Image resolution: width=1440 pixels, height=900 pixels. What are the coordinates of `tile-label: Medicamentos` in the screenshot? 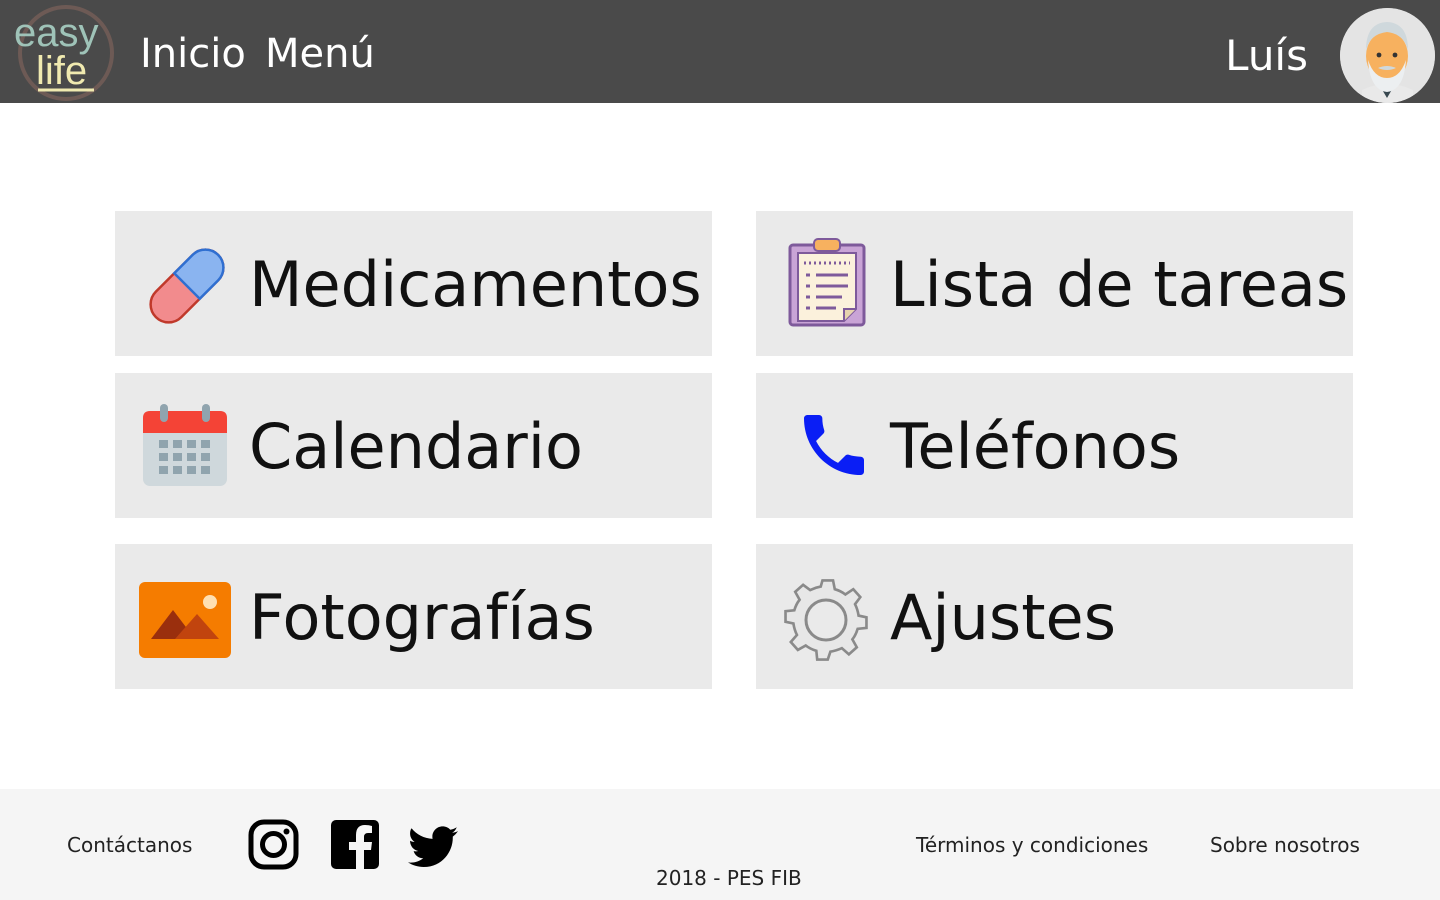 It's located at (475, 284).